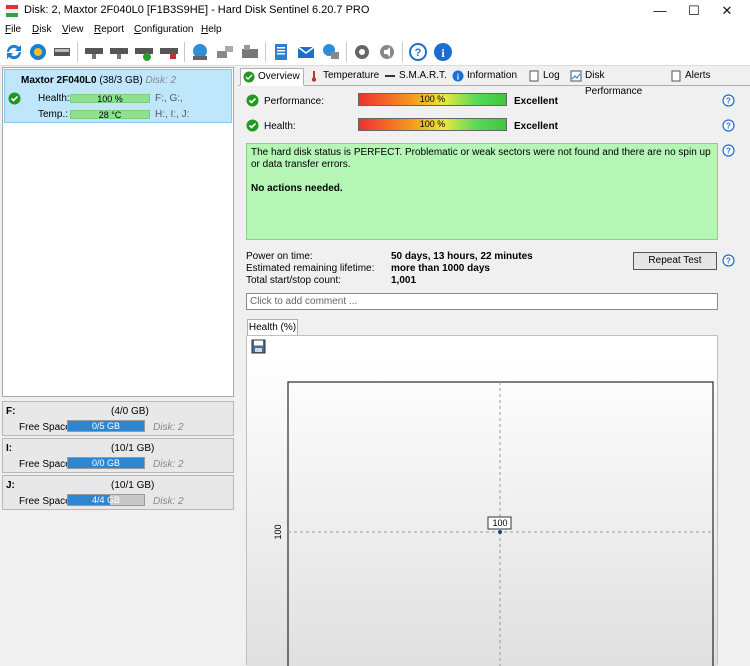  I want to click on health-drives: F:, G:,, so click(169, 98).